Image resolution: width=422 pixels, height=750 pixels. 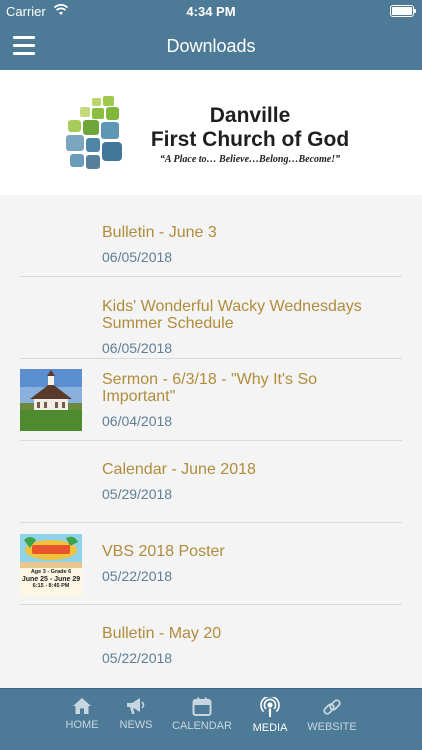 I want to click on vbs-poster-grades: Age 3 - Grade 6, so click(x=51, y=572).